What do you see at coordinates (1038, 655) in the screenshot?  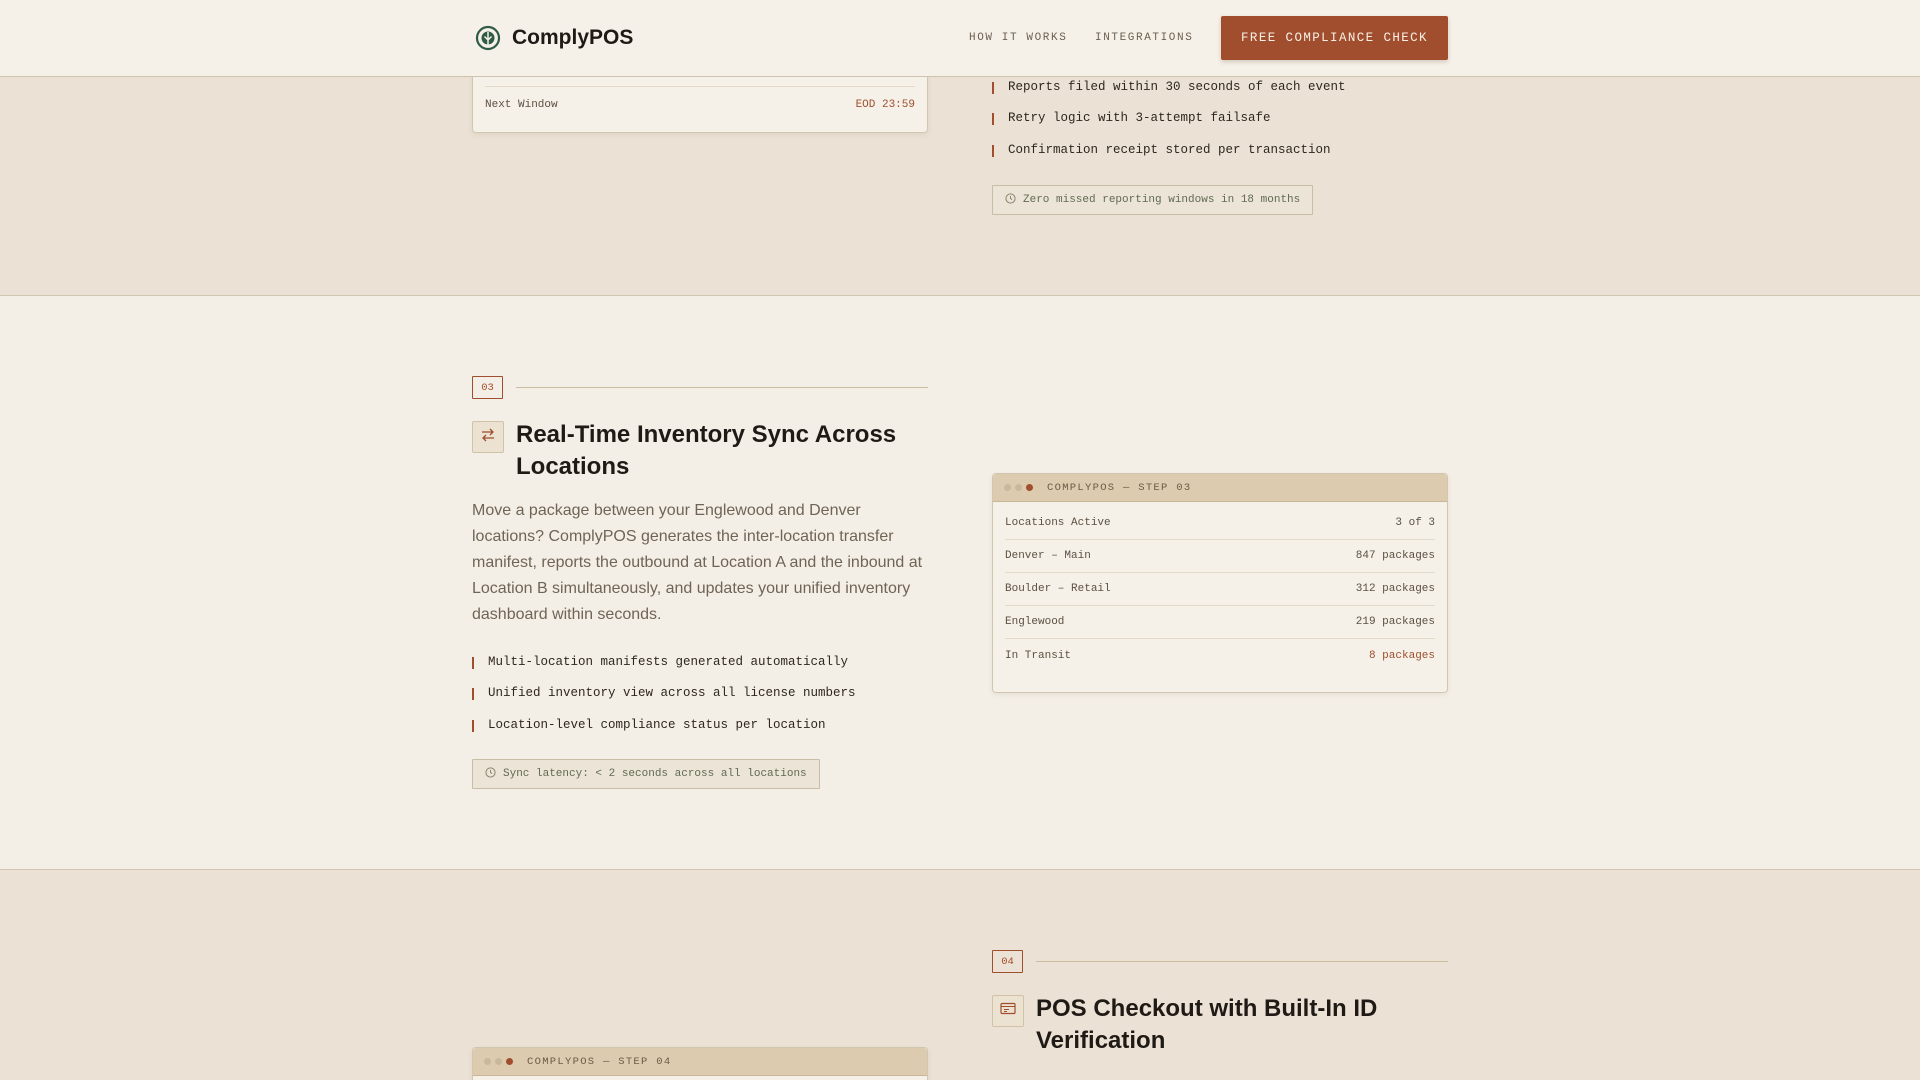 I see `row-label: In Transit` at bounding box center [1038, 655].